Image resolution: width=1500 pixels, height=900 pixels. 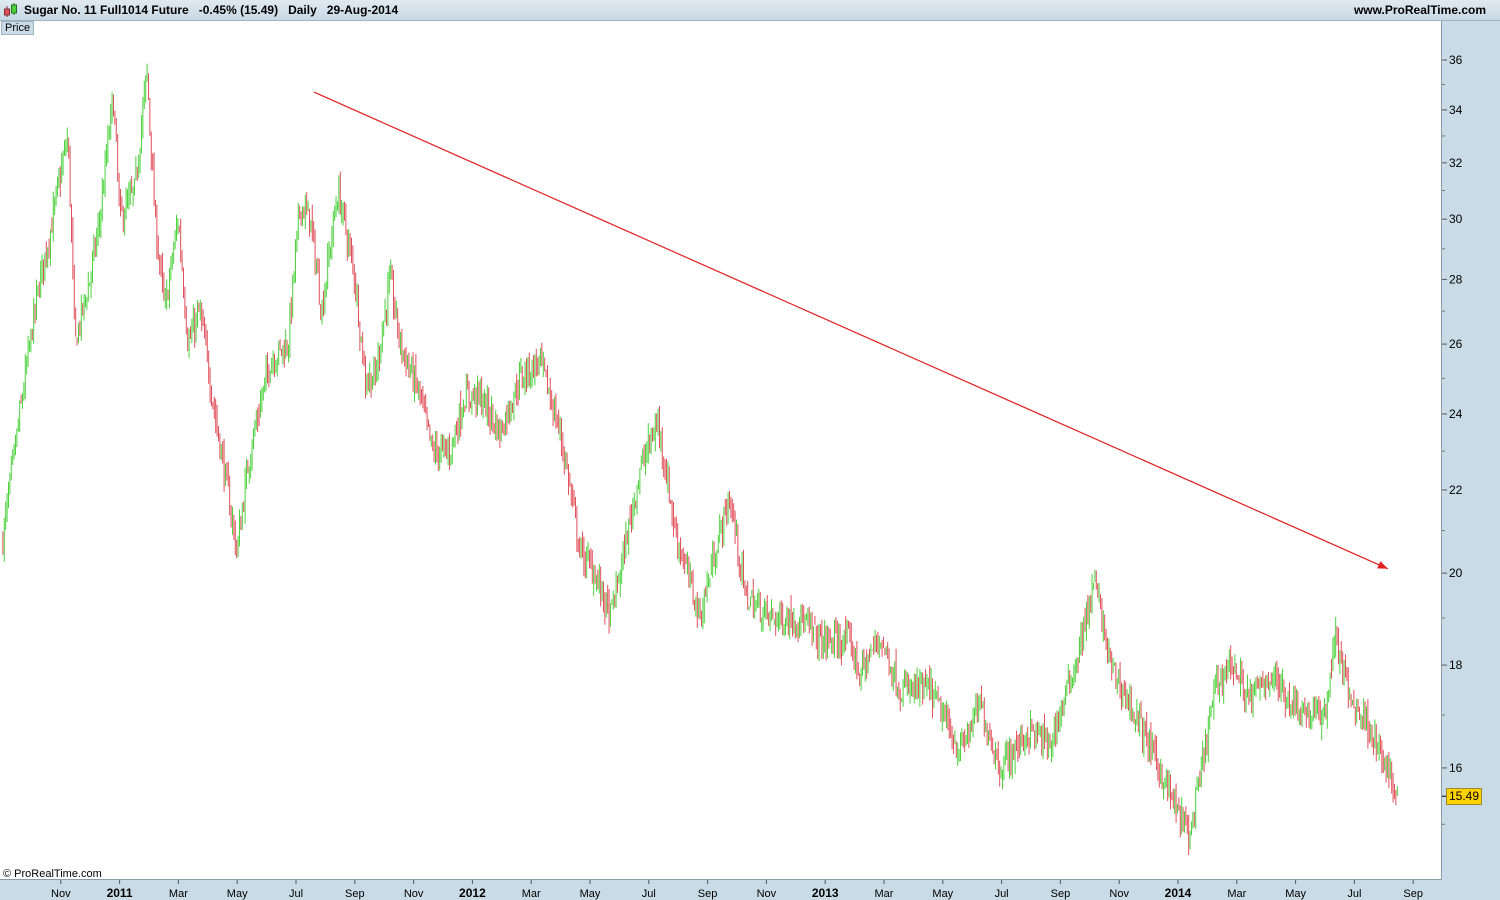 What do you see at coordinates (1456, 414) in the screenshot?
I see `y-tick-label: 24` at bounding box center [1456, 414].